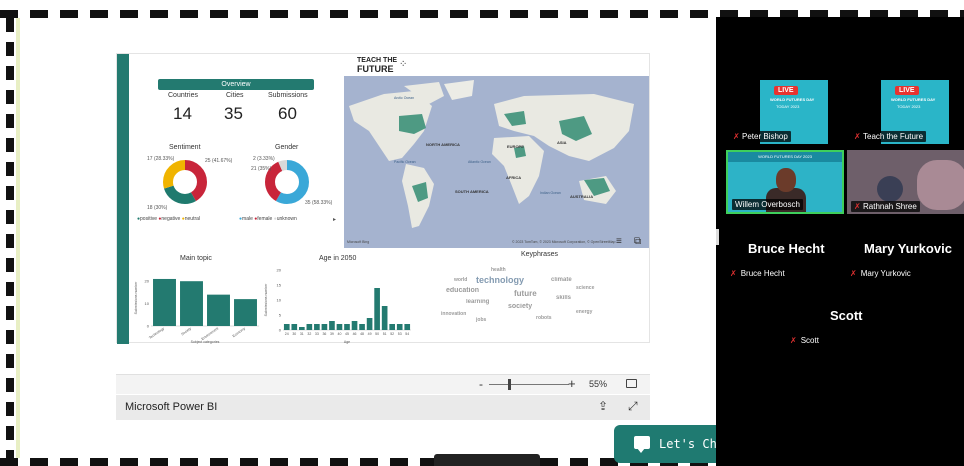 The image size is (964, 466). What do you see at coordinates (338, 258) in the screenshot?
I see `age-chart-title: Age in 2050` at bounding box center [338, 258].